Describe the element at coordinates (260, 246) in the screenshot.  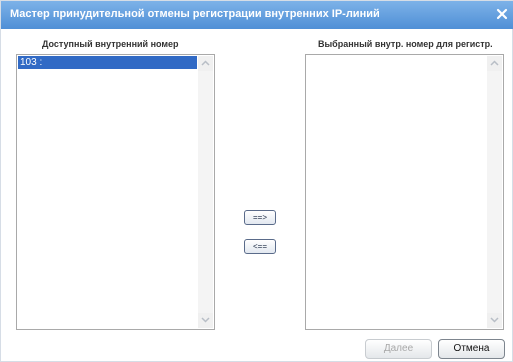
I see `remove-from-selected-button: <==` at that location.